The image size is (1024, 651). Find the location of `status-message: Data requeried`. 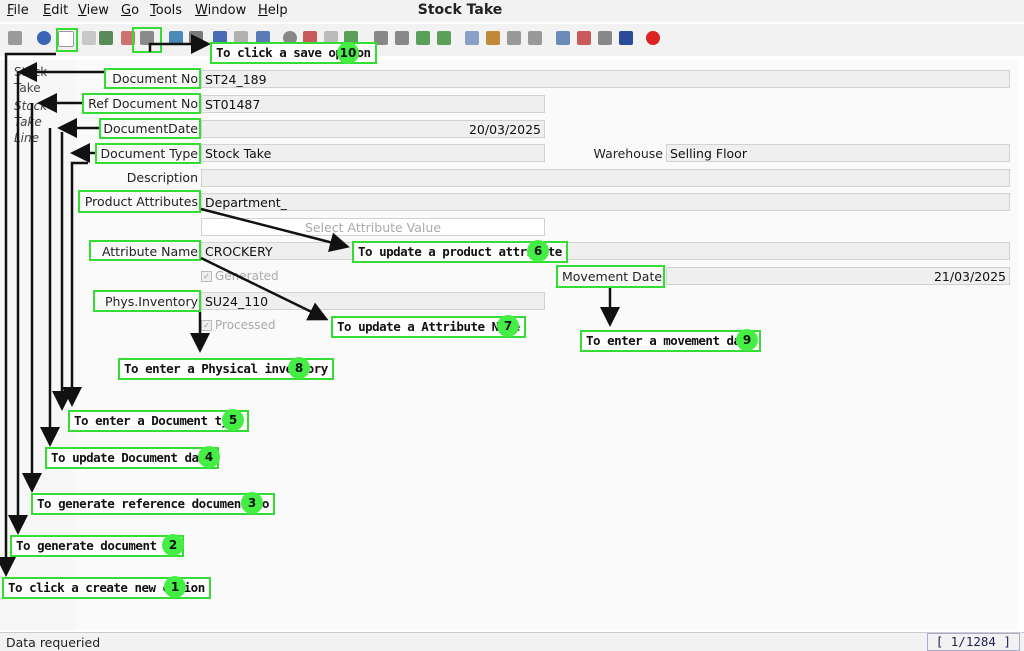

status-message: Data requeried is located at coordinates (53, 642).